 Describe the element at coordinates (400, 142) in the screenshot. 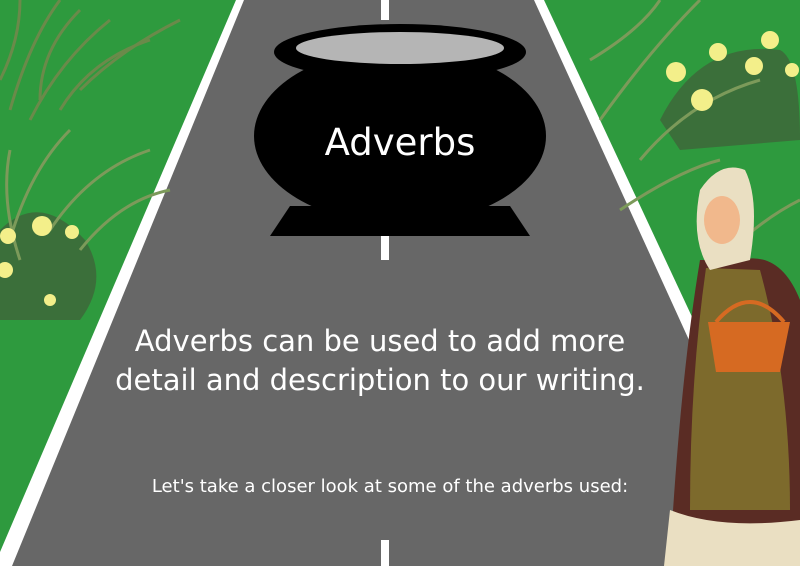

I see `page-title: Adverbs` at that location.